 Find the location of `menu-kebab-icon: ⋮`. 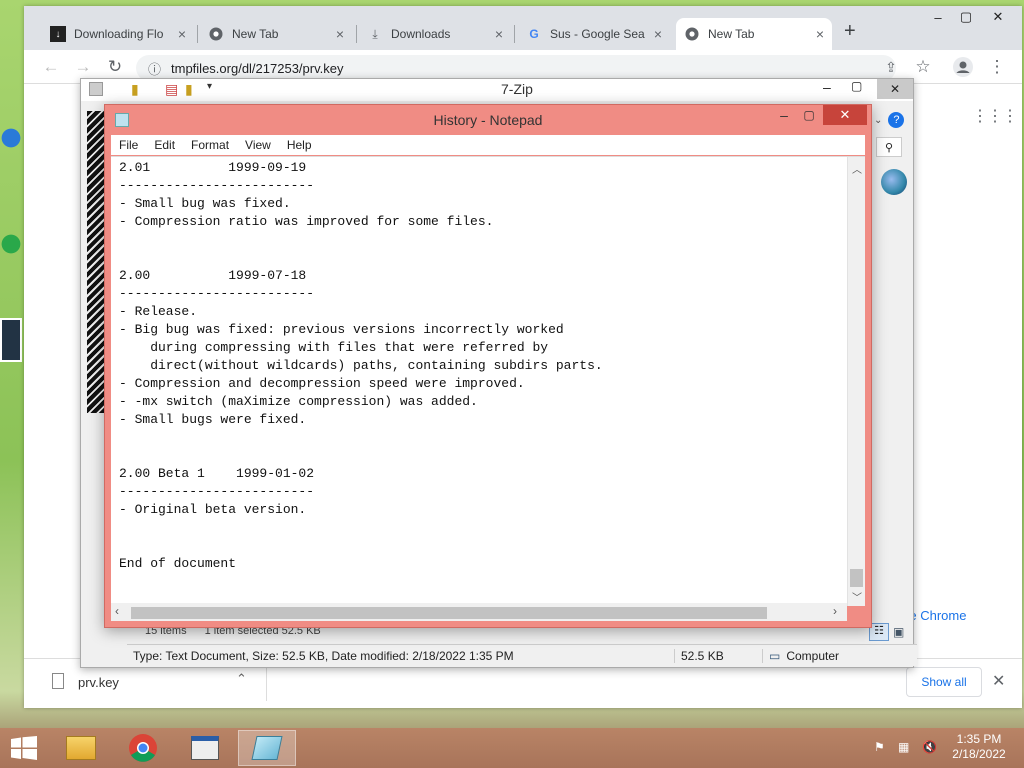

menu-kebab-icon: ⋮ is located at coordinates (997, 67).